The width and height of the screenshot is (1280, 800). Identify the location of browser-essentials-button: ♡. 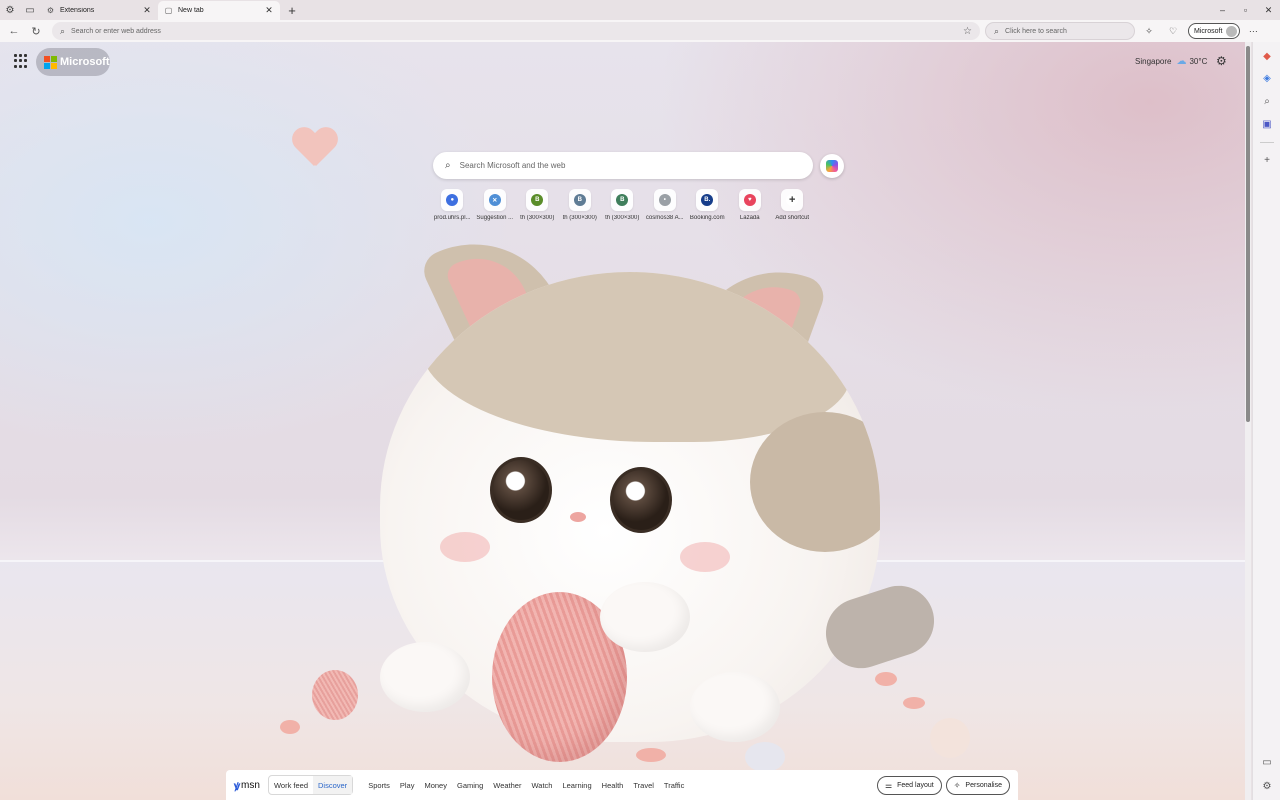
(1173, 31).